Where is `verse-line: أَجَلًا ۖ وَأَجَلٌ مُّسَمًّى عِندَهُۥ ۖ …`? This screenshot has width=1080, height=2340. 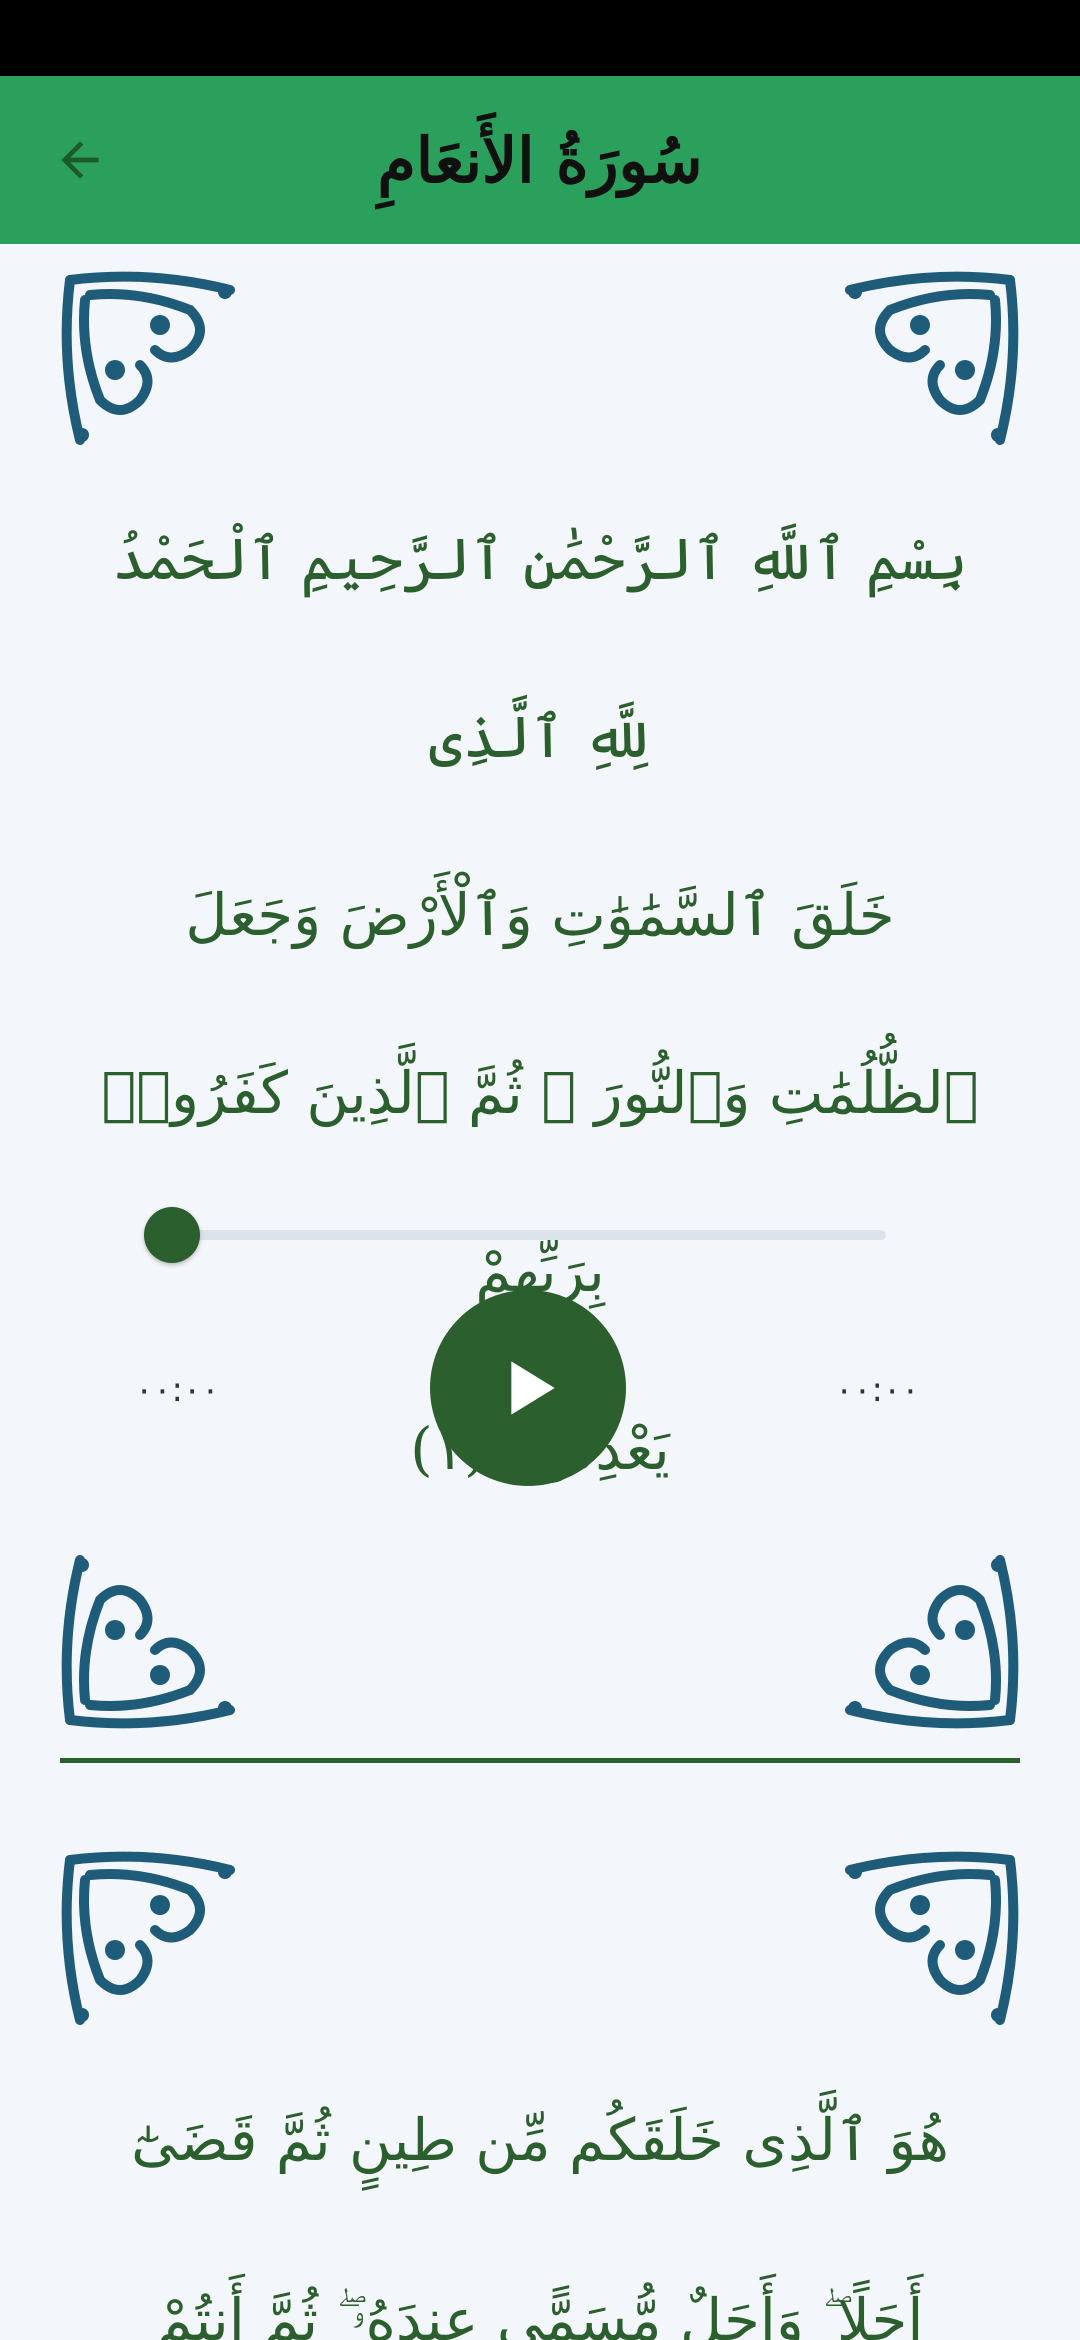 verse-line: أَجَلًا ۖ وَأَجَلٌ مُّسَمًّى عِندَهُۥ ۖ … is located at coordinates (540, 2313).